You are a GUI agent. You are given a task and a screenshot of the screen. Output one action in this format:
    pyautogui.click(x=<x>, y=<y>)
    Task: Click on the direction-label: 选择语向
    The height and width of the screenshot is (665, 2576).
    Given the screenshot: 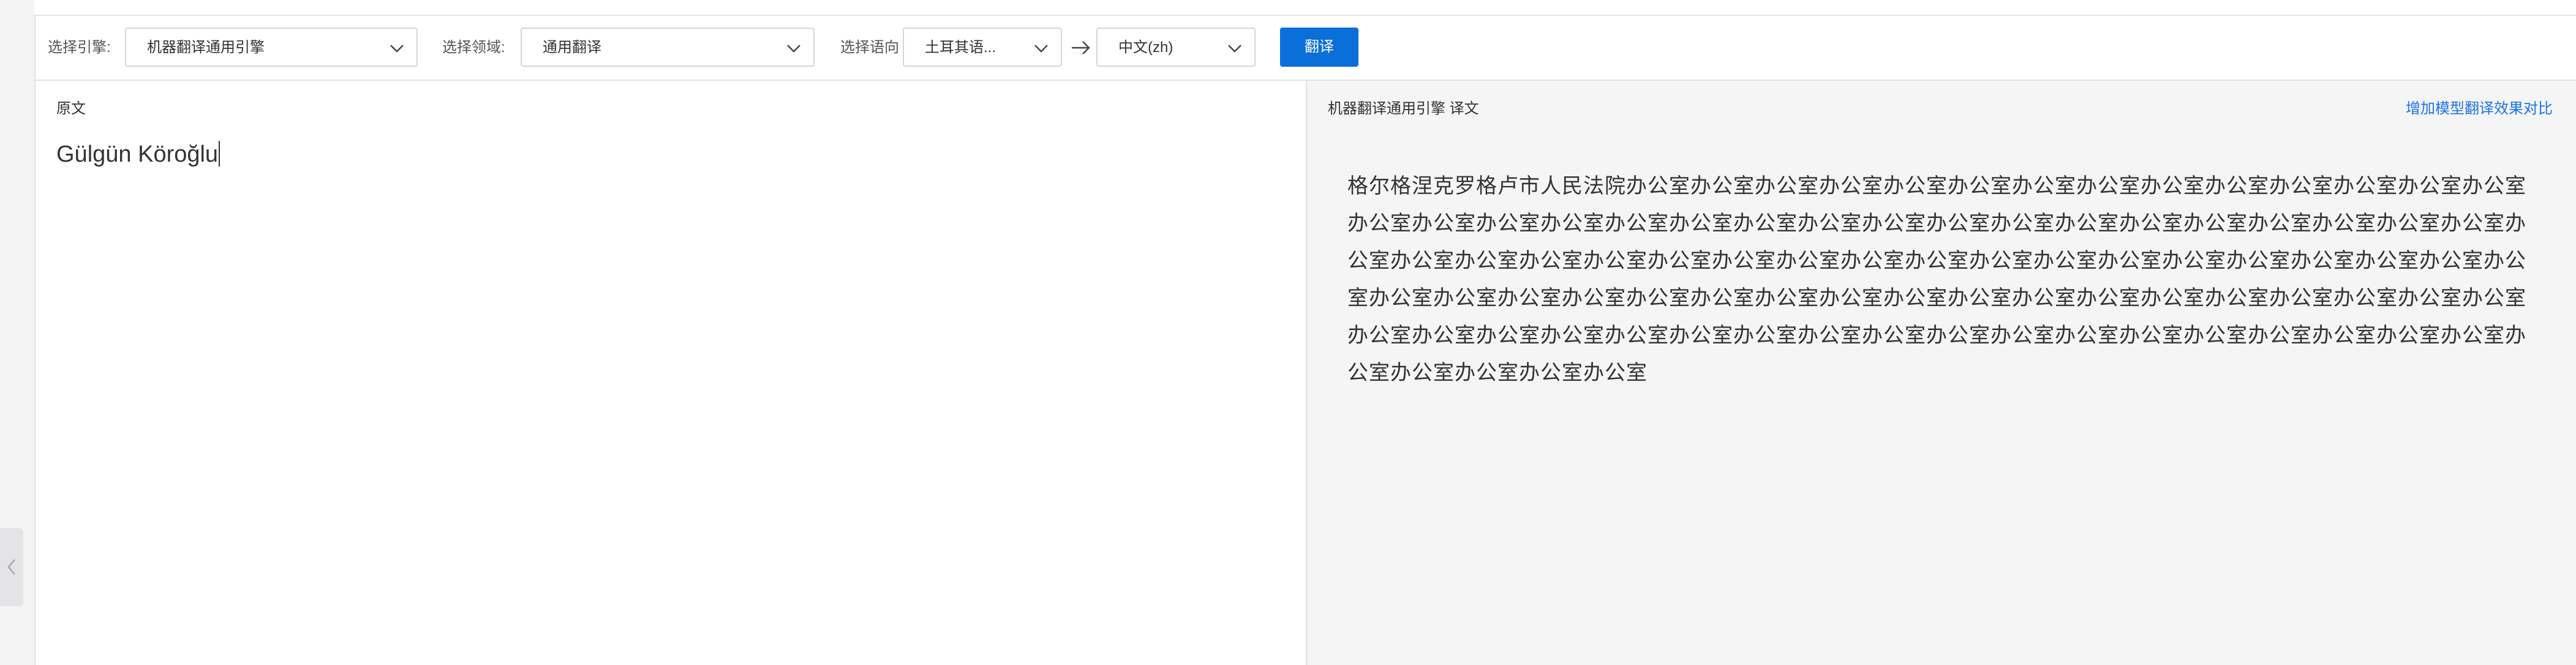 What is the action you would take?
    pyautogui.click(x=870, y=47)
    